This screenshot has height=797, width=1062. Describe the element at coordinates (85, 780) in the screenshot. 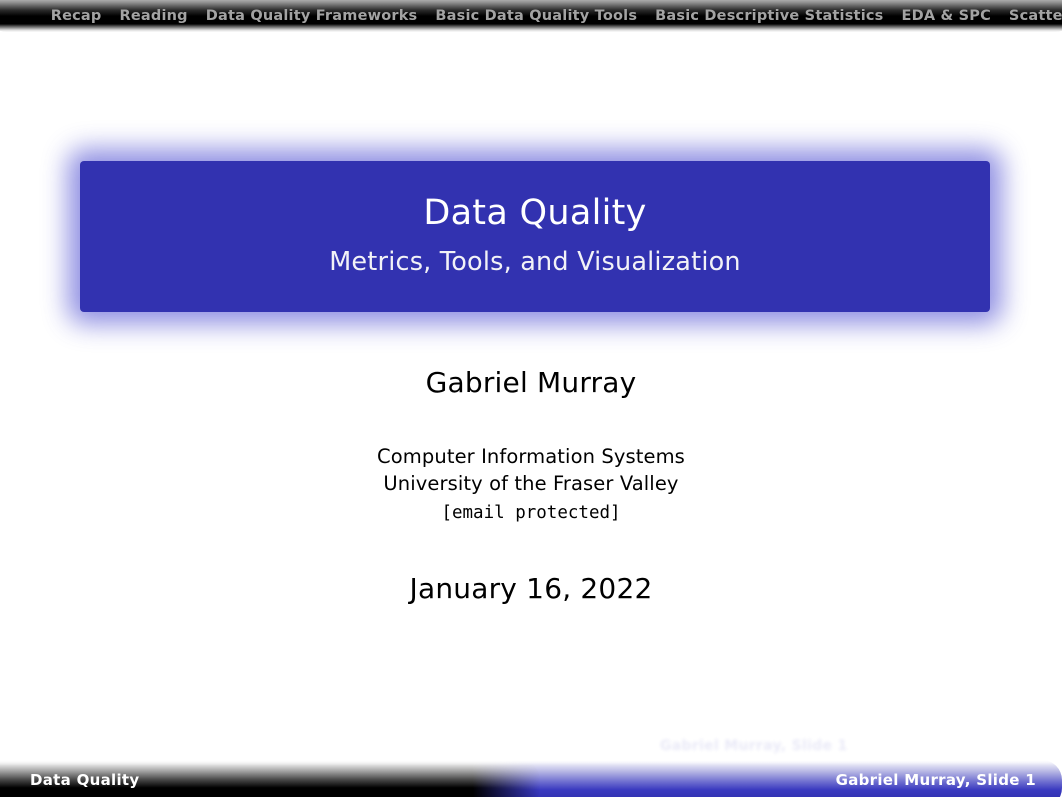

I see `footer-presentation-title: Data Quality` at that location.